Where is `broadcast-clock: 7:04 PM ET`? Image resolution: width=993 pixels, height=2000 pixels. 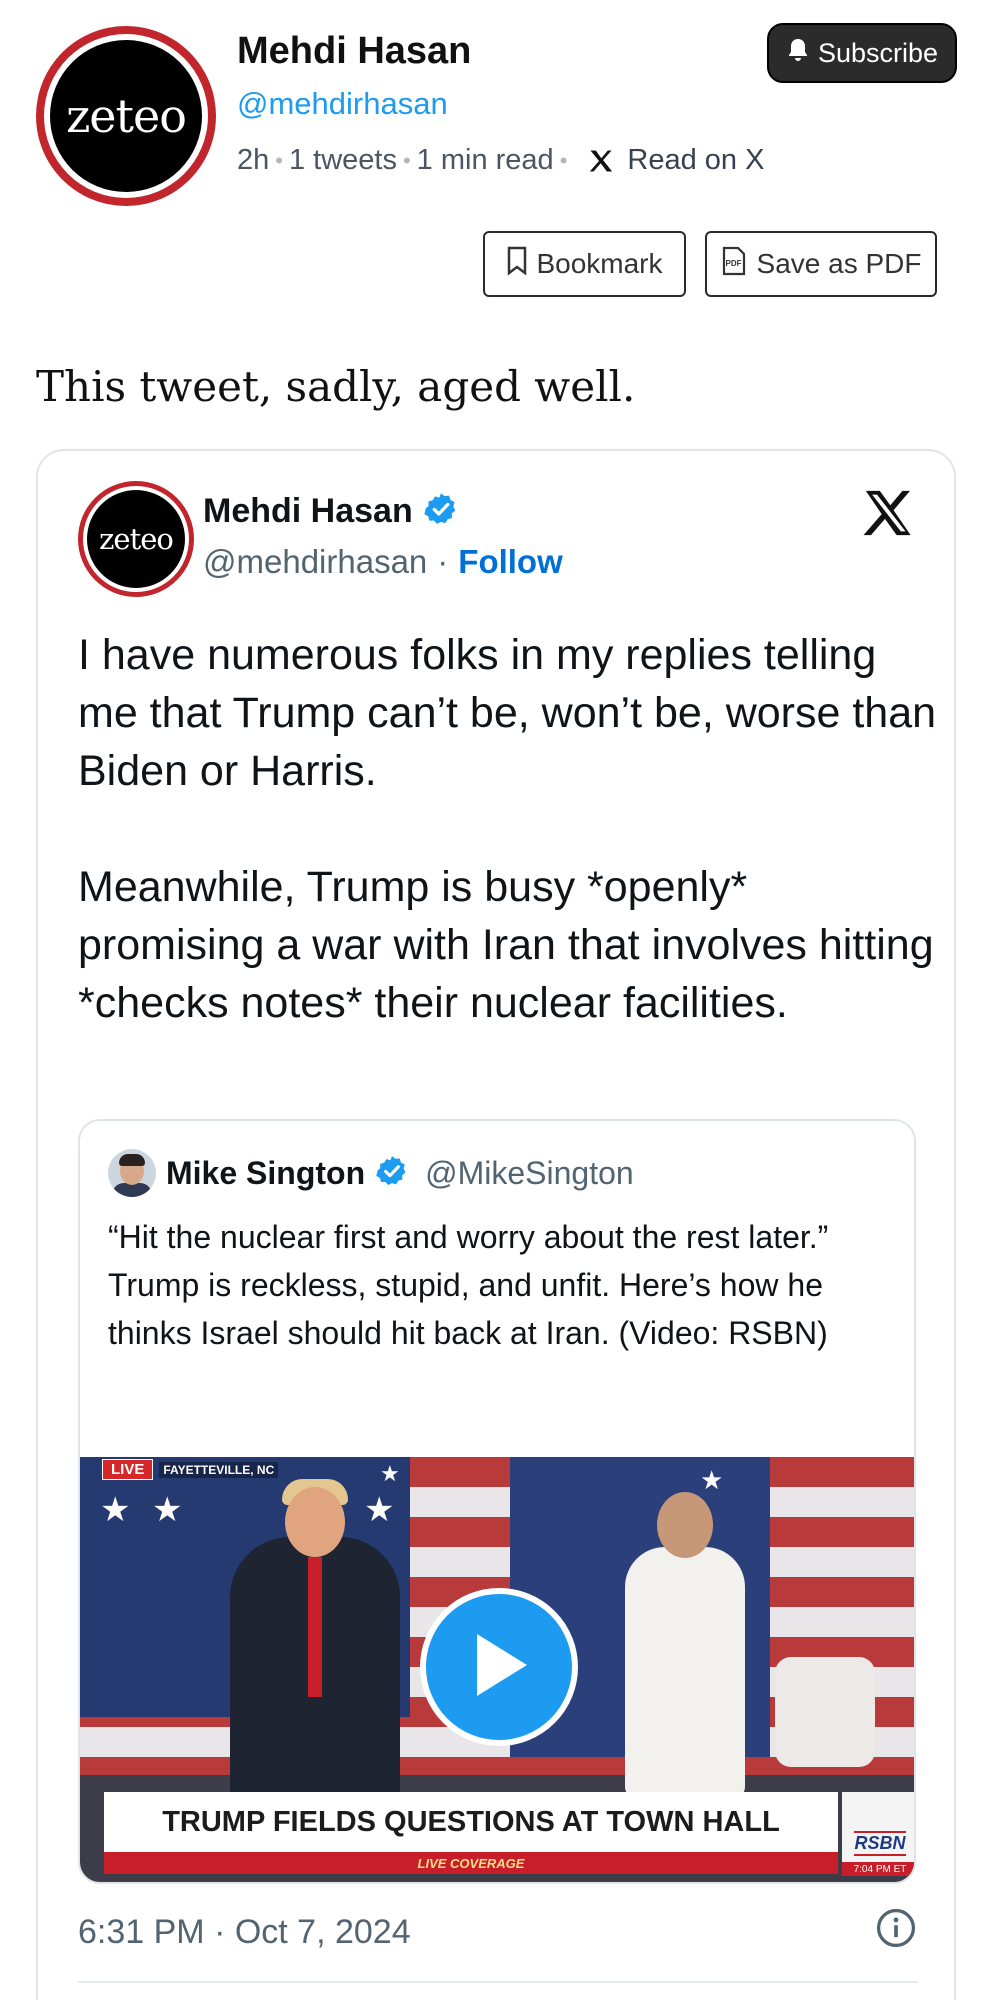
broadcast-clock: 7:04 PM ET is located at coordinates (878, 1869).